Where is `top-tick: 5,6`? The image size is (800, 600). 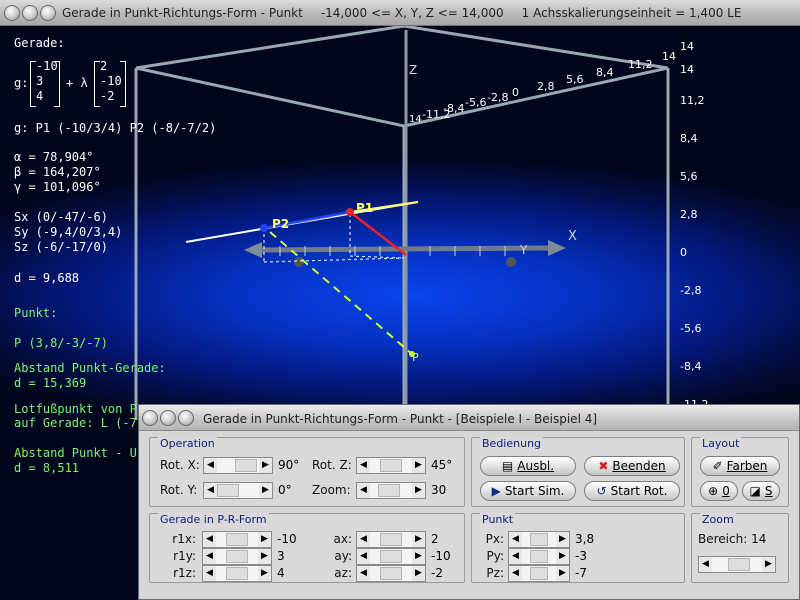
top-tick: 5,6 is located at coordinates (575, 79).